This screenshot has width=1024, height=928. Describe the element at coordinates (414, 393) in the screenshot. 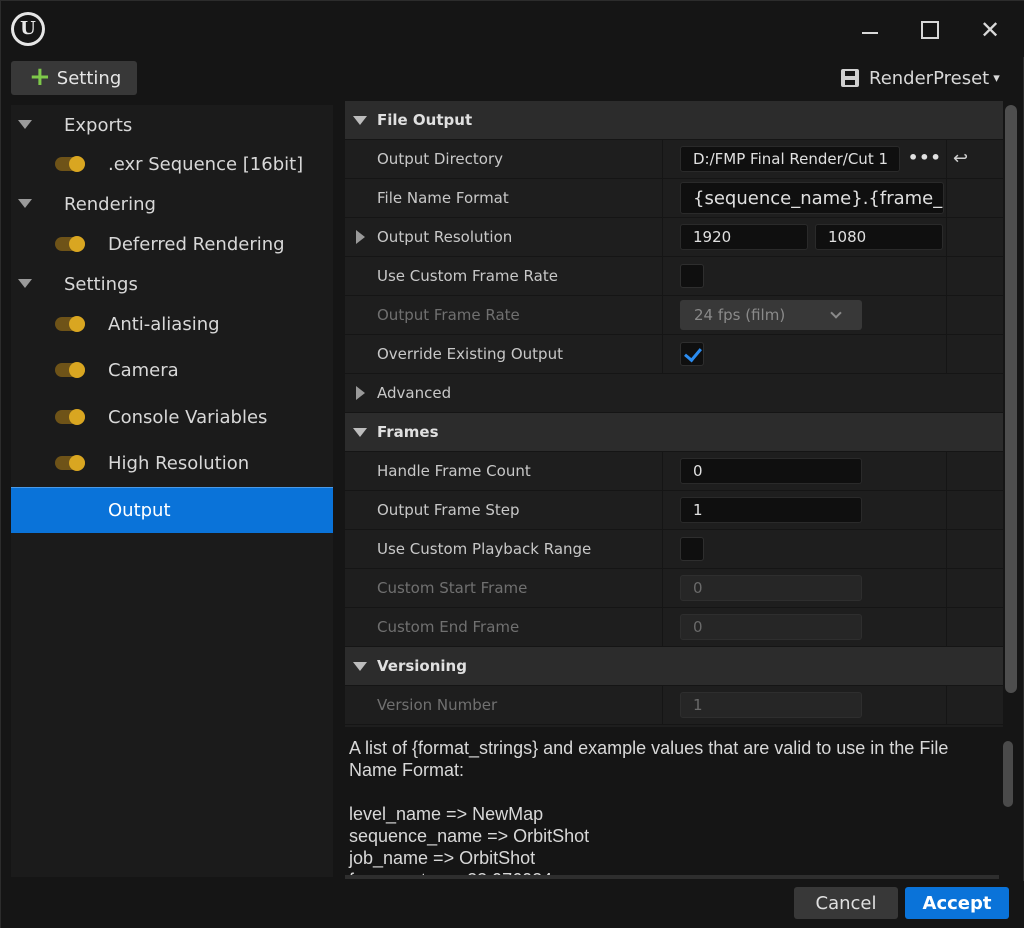

I see `prop-label: Advanced` at that location.